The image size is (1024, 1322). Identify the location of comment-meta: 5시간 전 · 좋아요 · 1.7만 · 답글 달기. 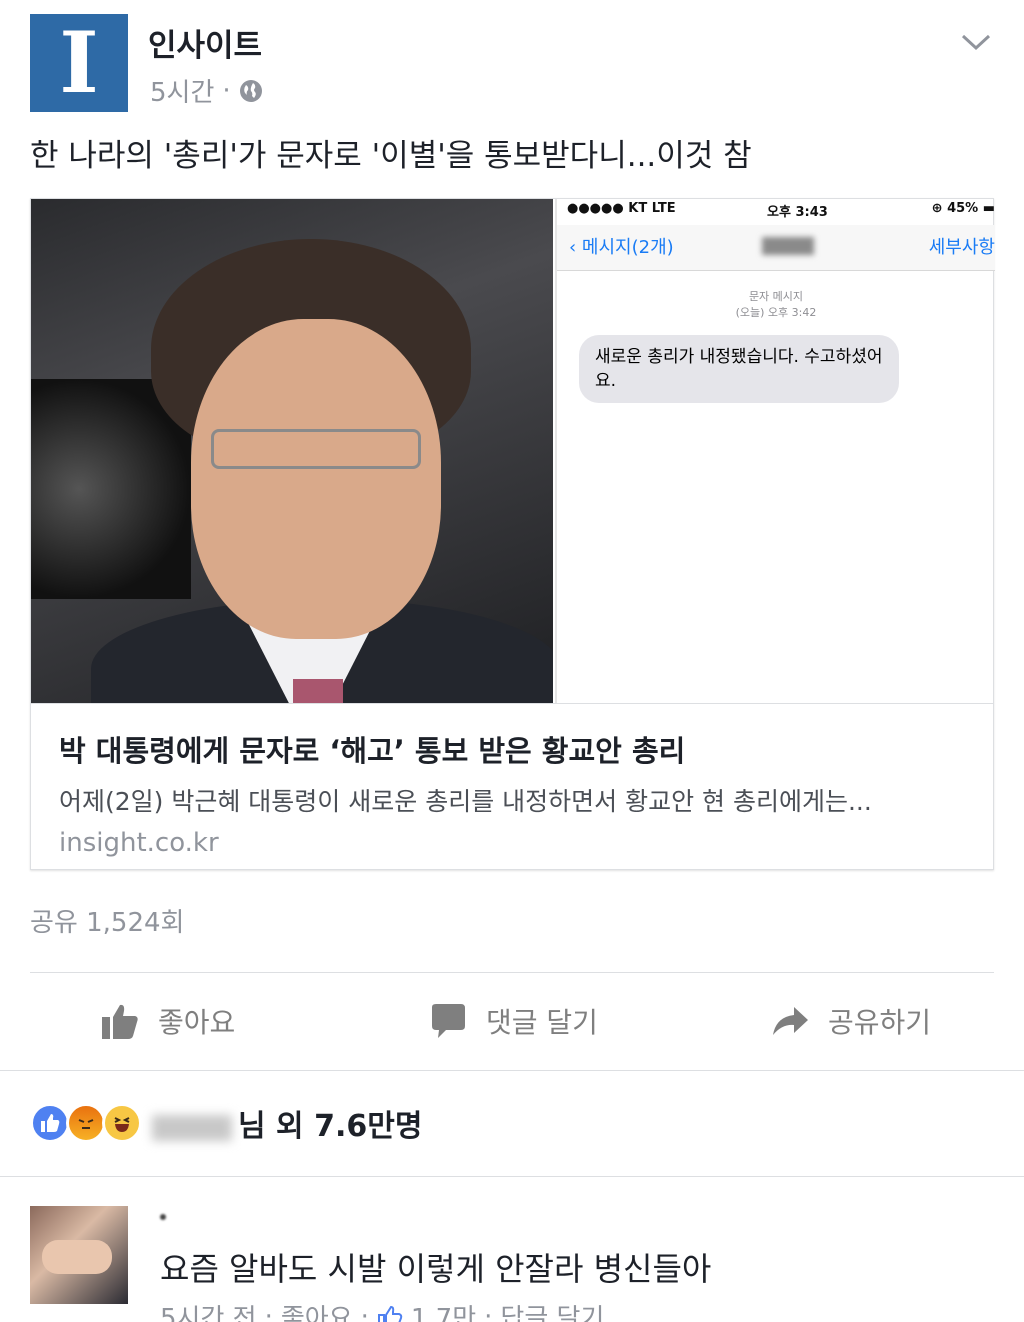
(382, 1310).